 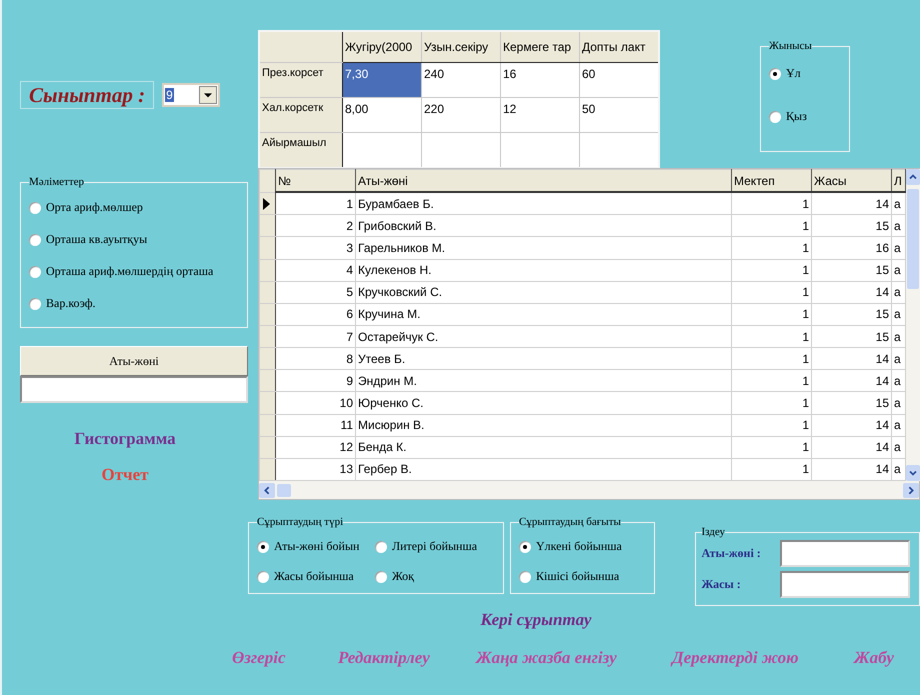 I want to click on radio-label: Жоқ, so click(x=403, y=576).